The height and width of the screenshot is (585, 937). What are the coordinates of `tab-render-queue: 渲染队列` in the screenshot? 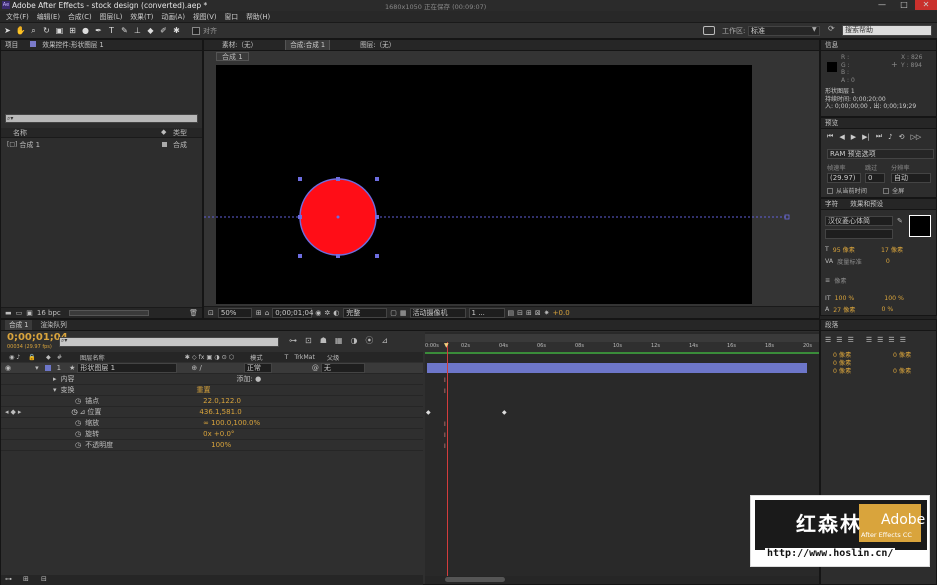 It's located at (53, 325).